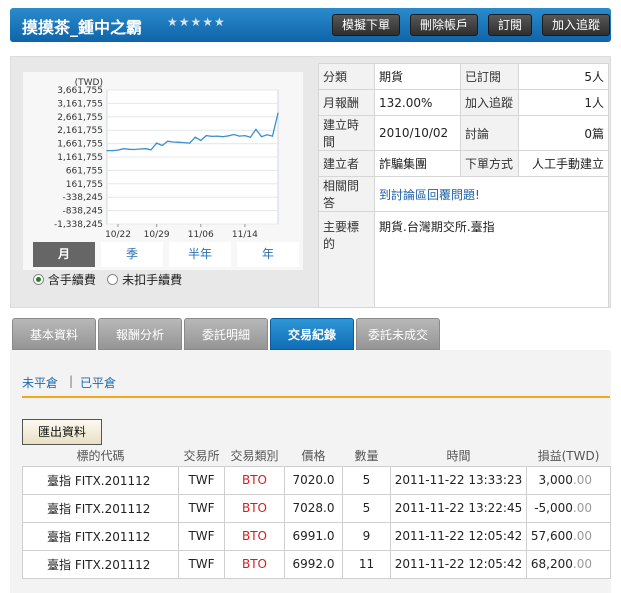 Image resolution: width=621 pixels, height=593 pixels. What do you see at coordinates (54, 334) in the screenshot?
I see `tab-basic-info: 基本資料` at bounding box center [54, 334].